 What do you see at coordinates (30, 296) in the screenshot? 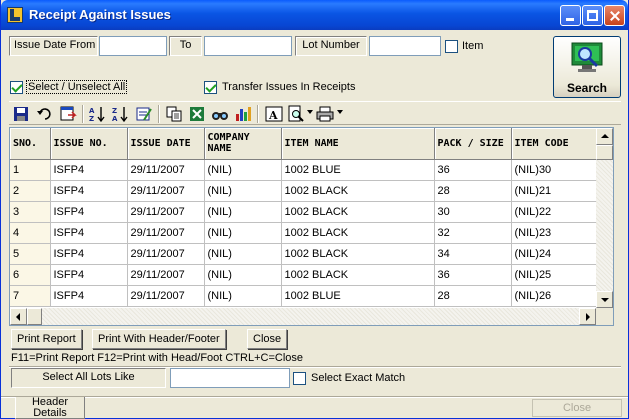
I see `table-cell: 7` at bounding box center [30, 296].